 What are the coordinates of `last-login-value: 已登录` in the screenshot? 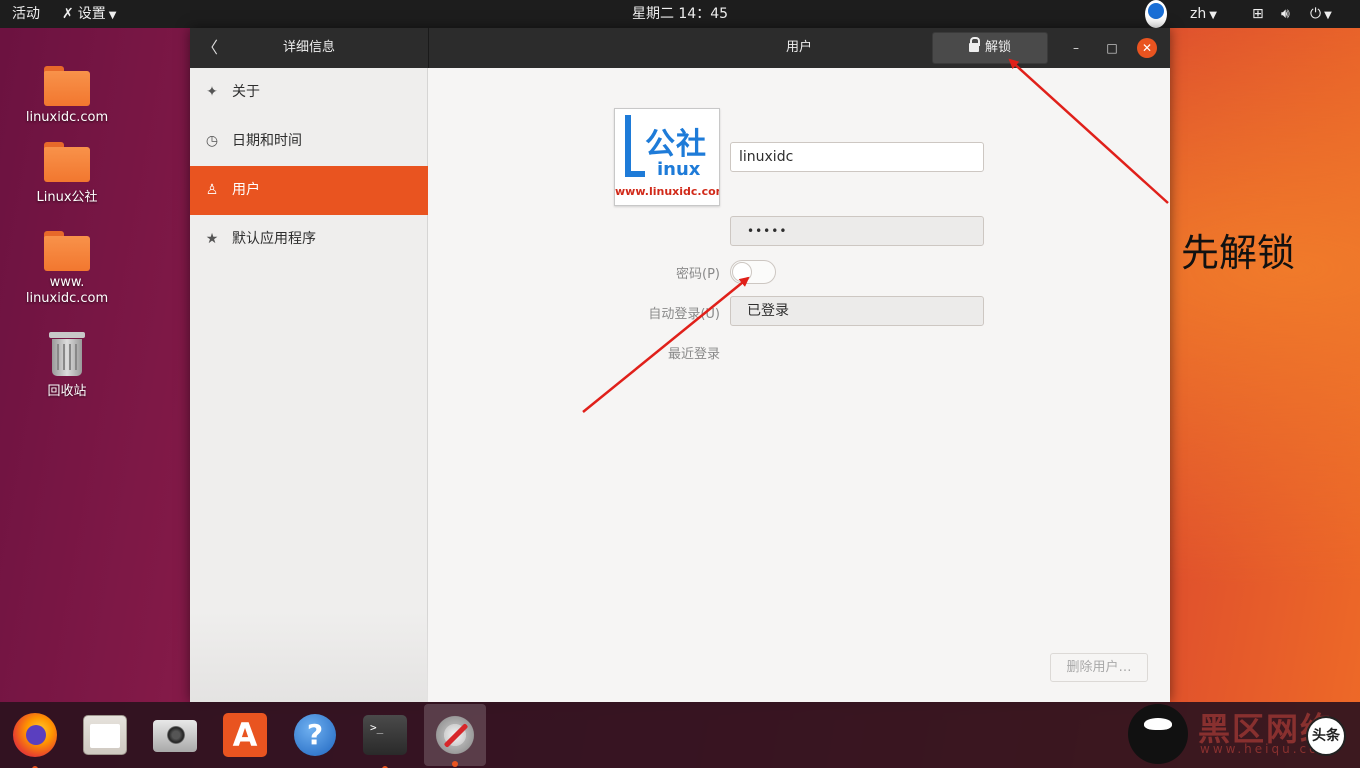 It's located at (768, 311).